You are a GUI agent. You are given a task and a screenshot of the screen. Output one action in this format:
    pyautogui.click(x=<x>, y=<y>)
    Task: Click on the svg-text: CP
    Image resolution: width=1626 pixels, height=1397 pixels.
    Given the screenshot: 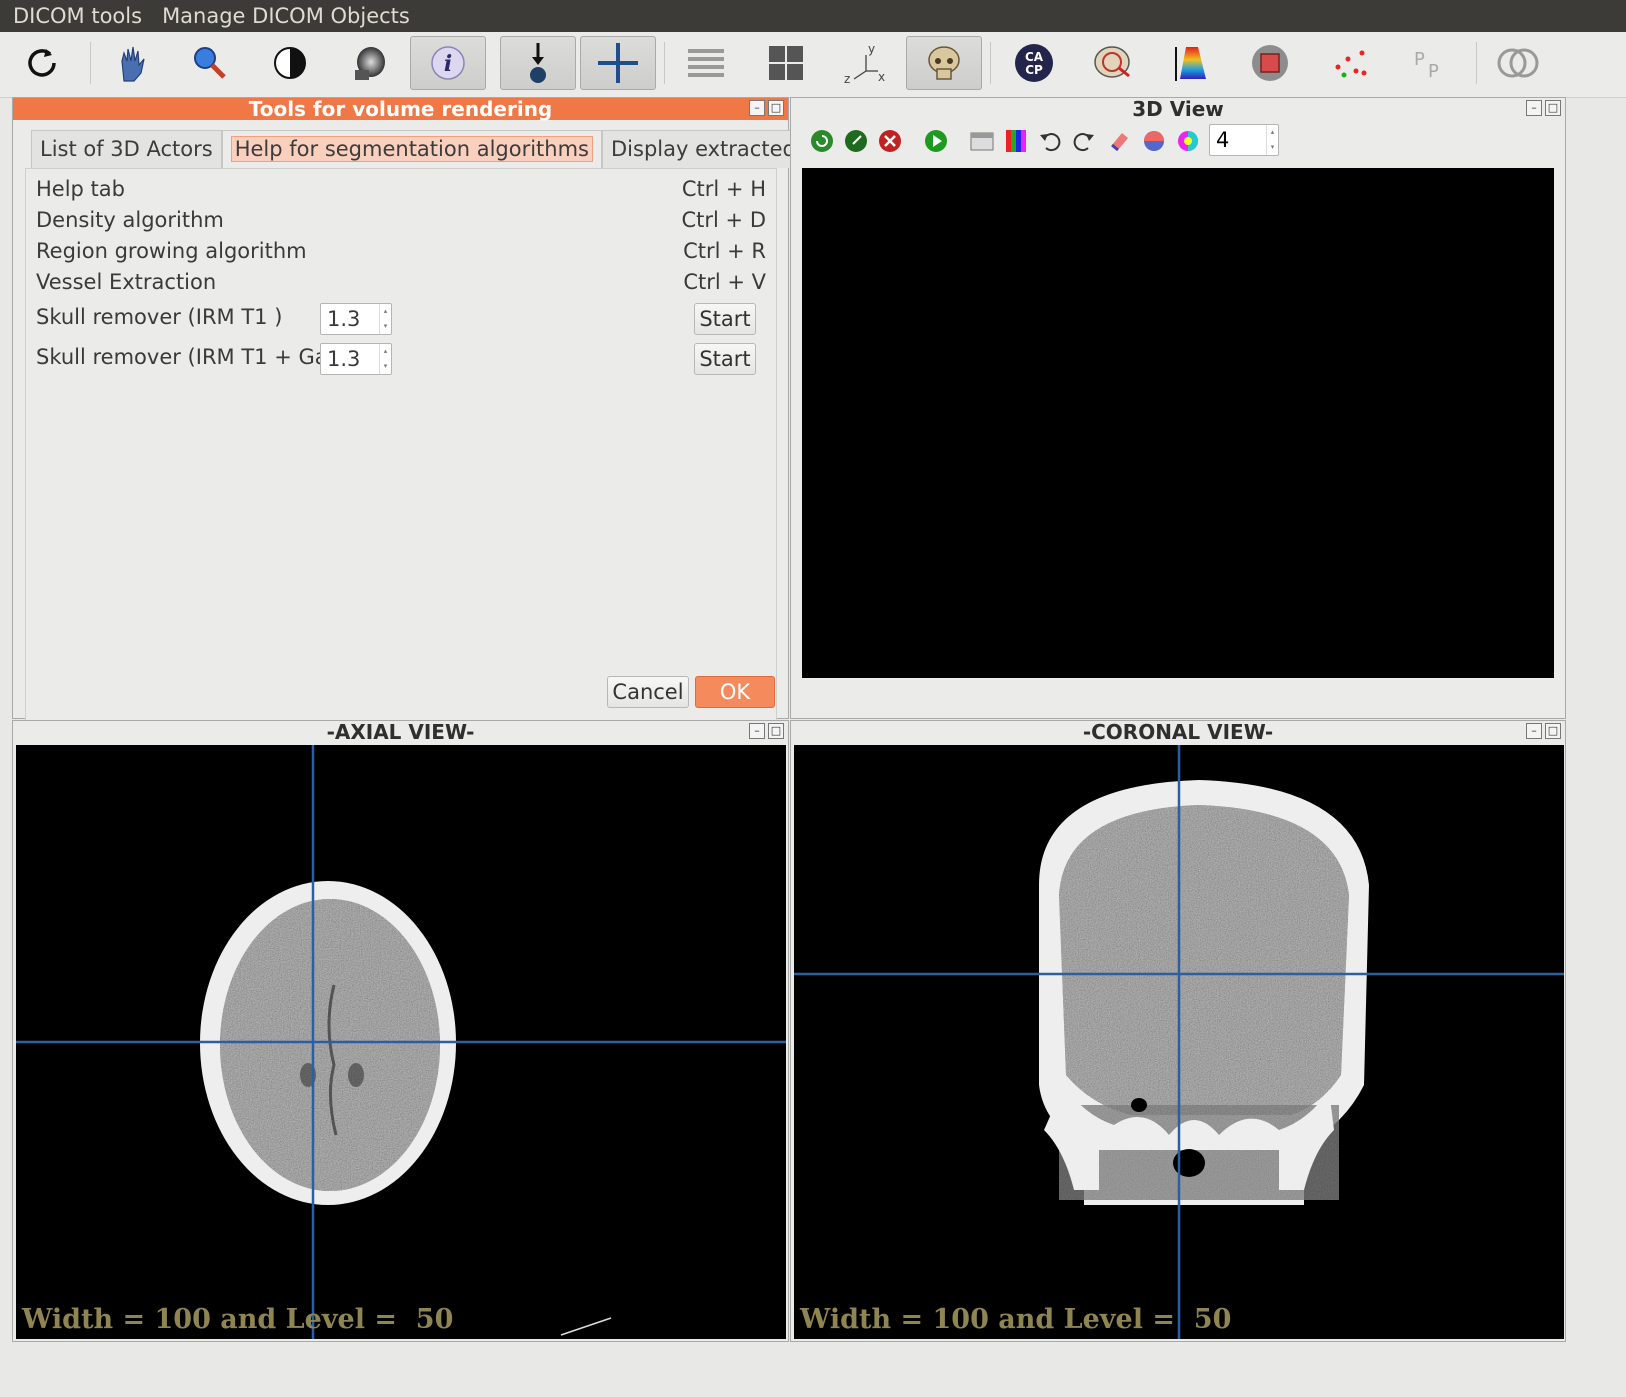 What is the action you would take?
    pyautogui.click(x=1034, y=70)
    